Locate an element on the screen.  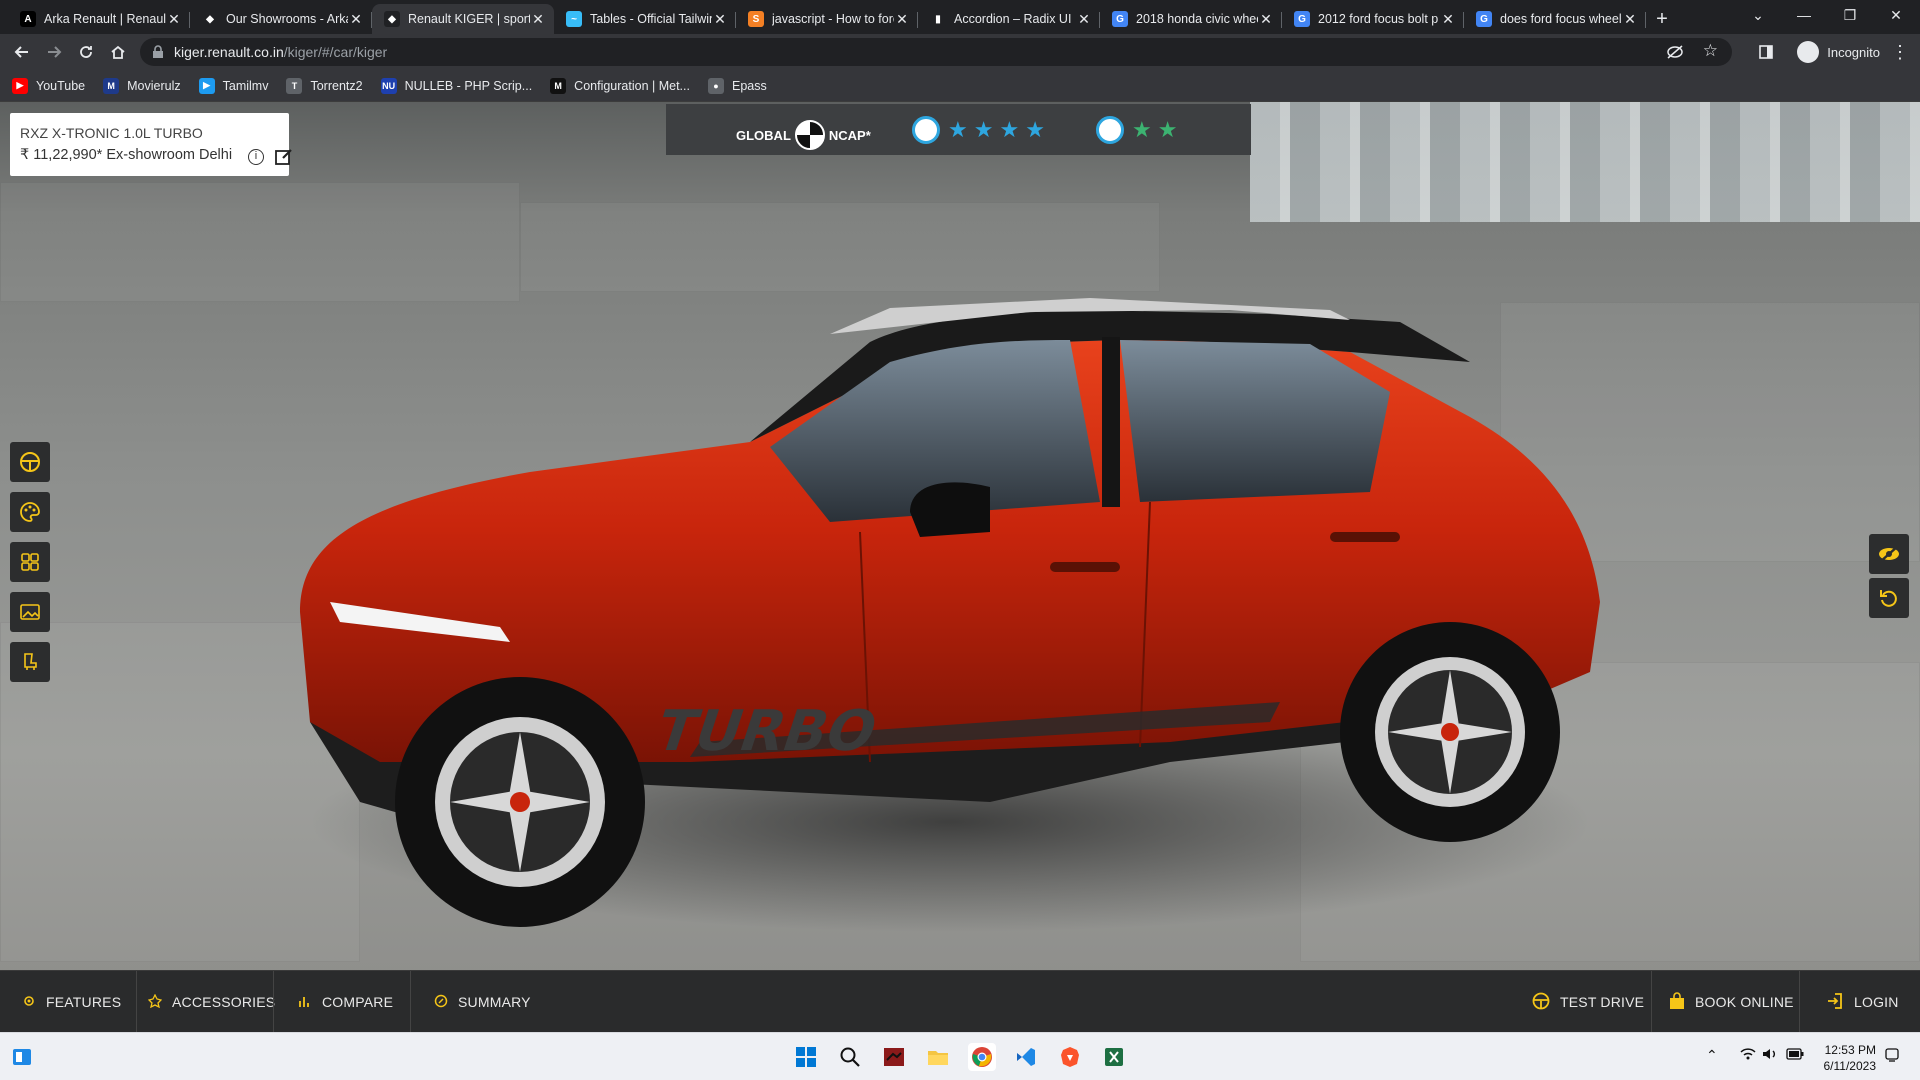
browser-tab: A Arka Renault | Renault ✕ is located at coordinates (99, 19).